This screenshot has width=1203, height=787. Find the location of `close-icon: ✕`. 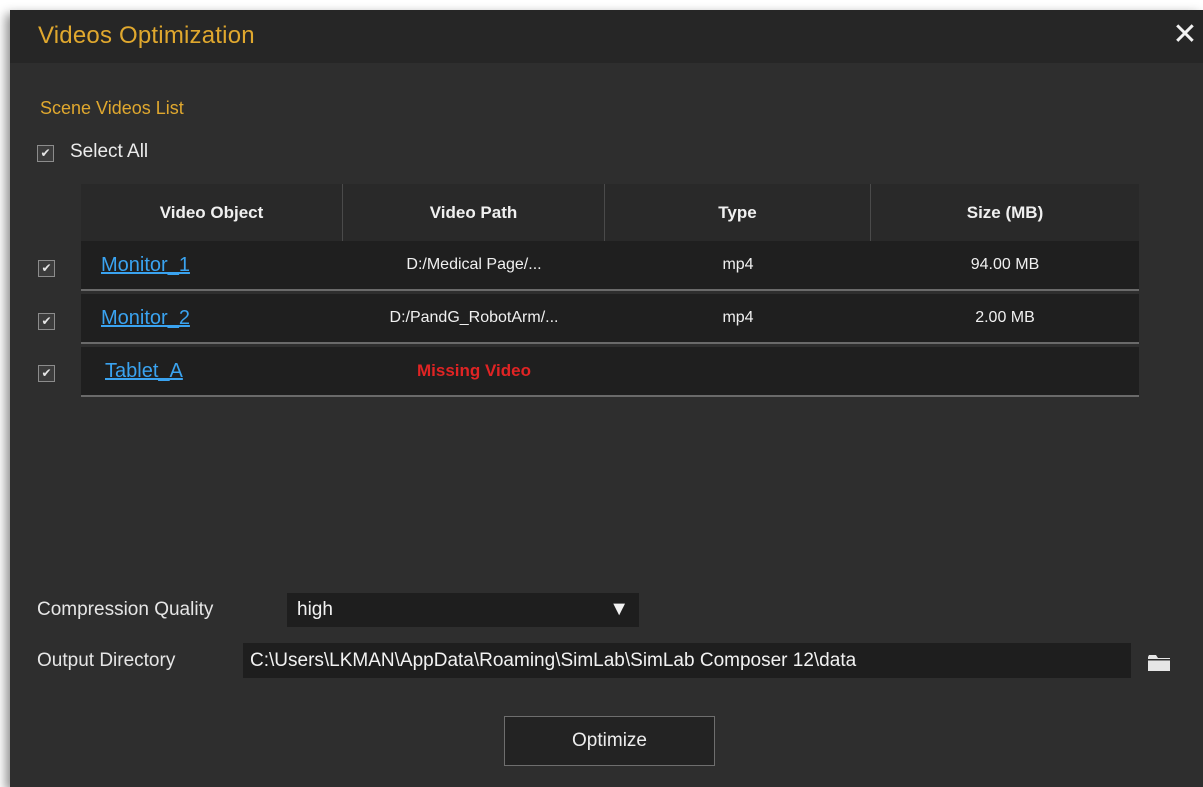

close-icon: ✕ is located at coordinates (1185, 35).